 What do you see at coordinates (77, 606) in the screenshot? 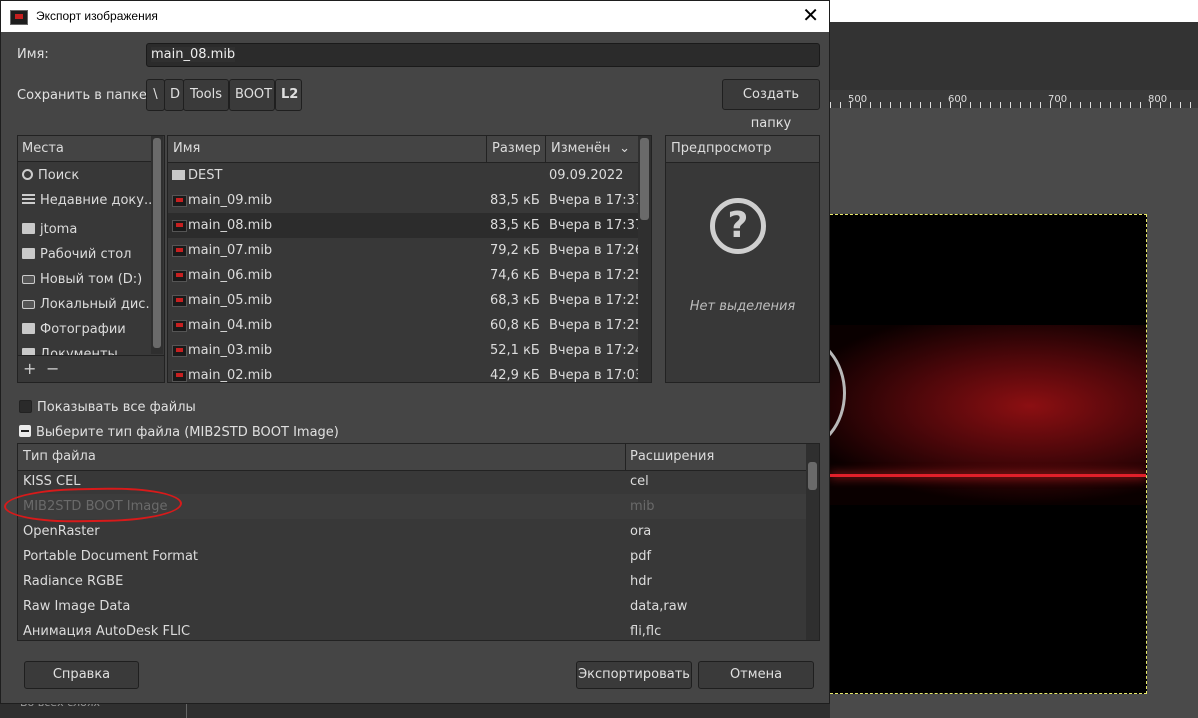
I see `file-type-name: Raw Image Data` at bounding box center [77, 606].